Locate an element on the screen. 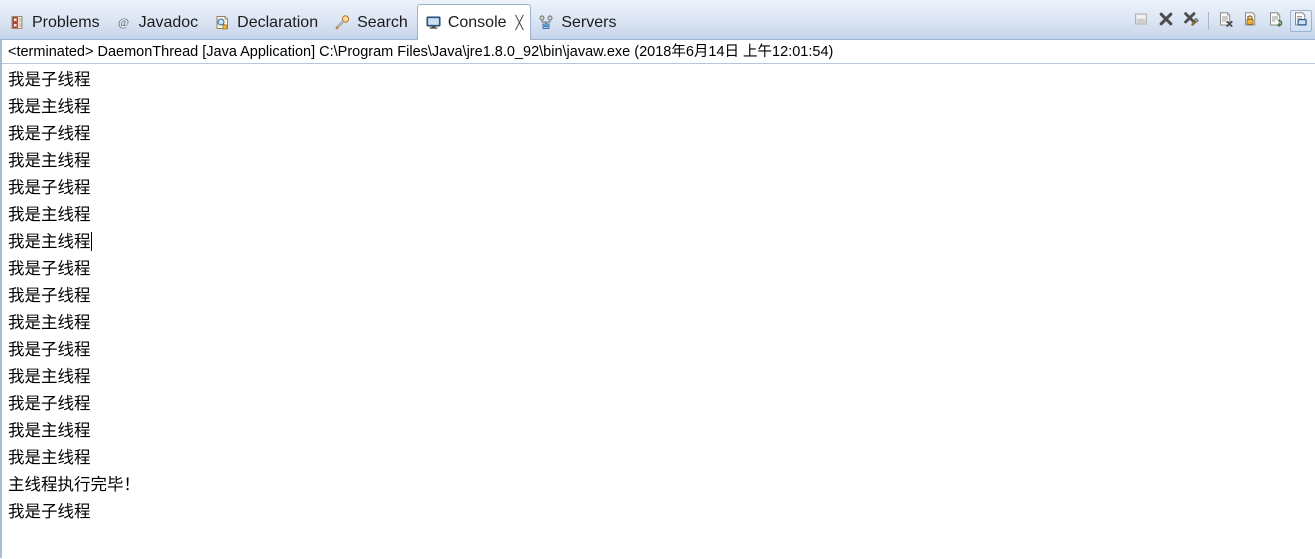 The image size is (1315, 559). remove-terminated-icon is located at coordinates (1191, 21).